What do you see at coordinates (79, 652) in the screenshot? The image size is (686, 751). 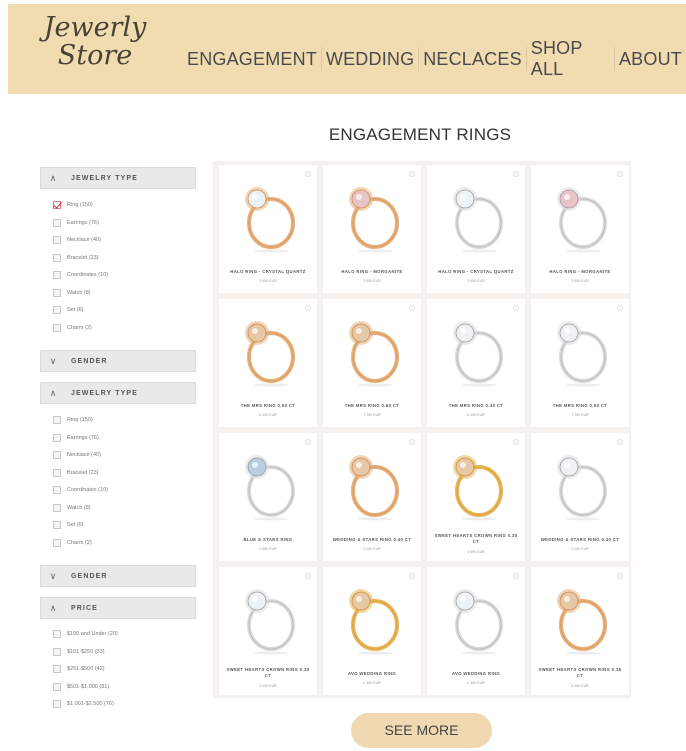 I see `filter-option: $101-$250 (33)` at bounding box center [79, 652].